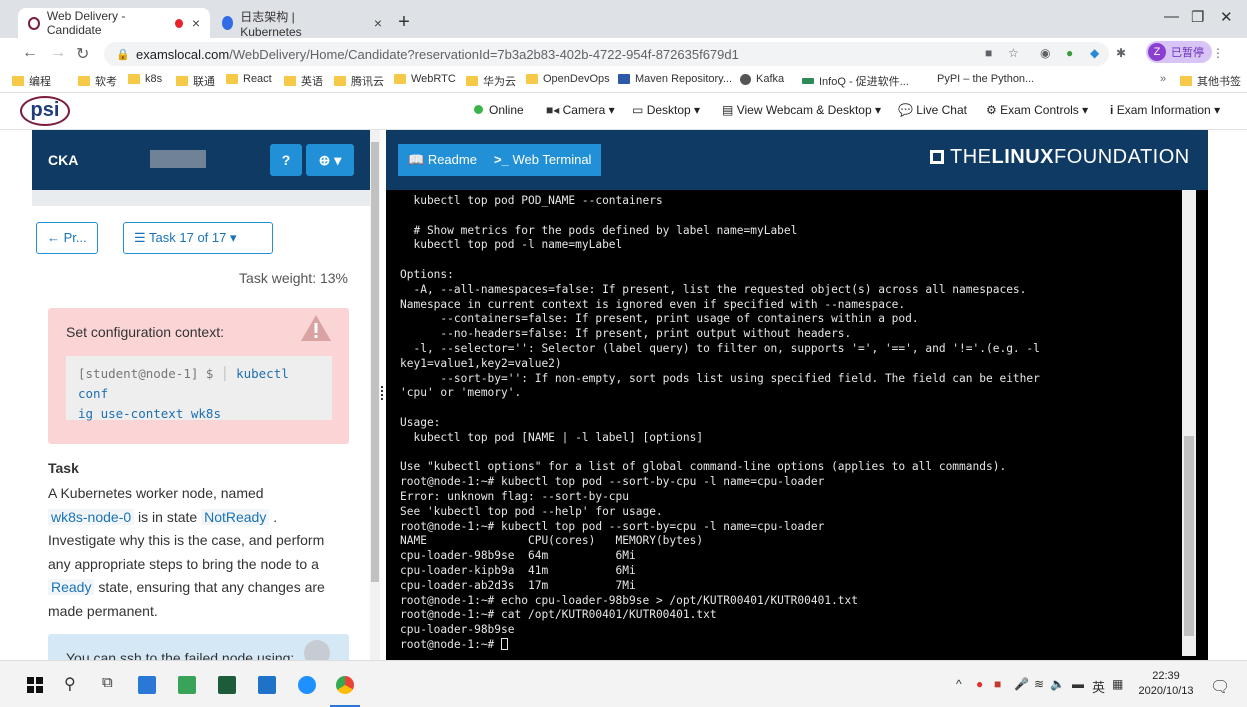 This screenshot has height=707, width=1247. Describe the element at coordinates (316, 328) in the screenshot. I see `warning-icon` at that location.